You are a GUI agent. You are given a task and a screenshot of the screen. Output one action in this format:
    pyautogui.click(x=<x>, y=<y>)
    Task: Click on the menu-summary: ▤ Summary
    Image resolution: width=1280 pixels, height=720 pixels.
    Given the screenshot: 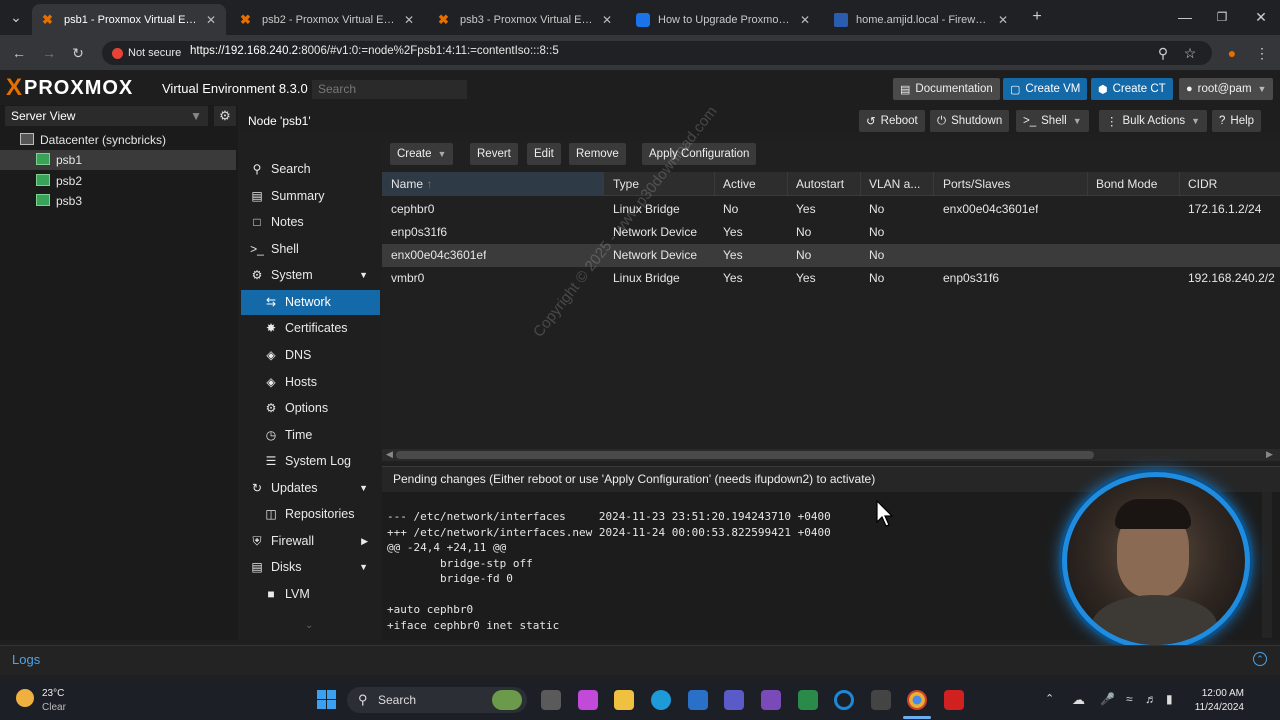 What is the action you would take?
    pyautogui.click(x=310, y=196)
    